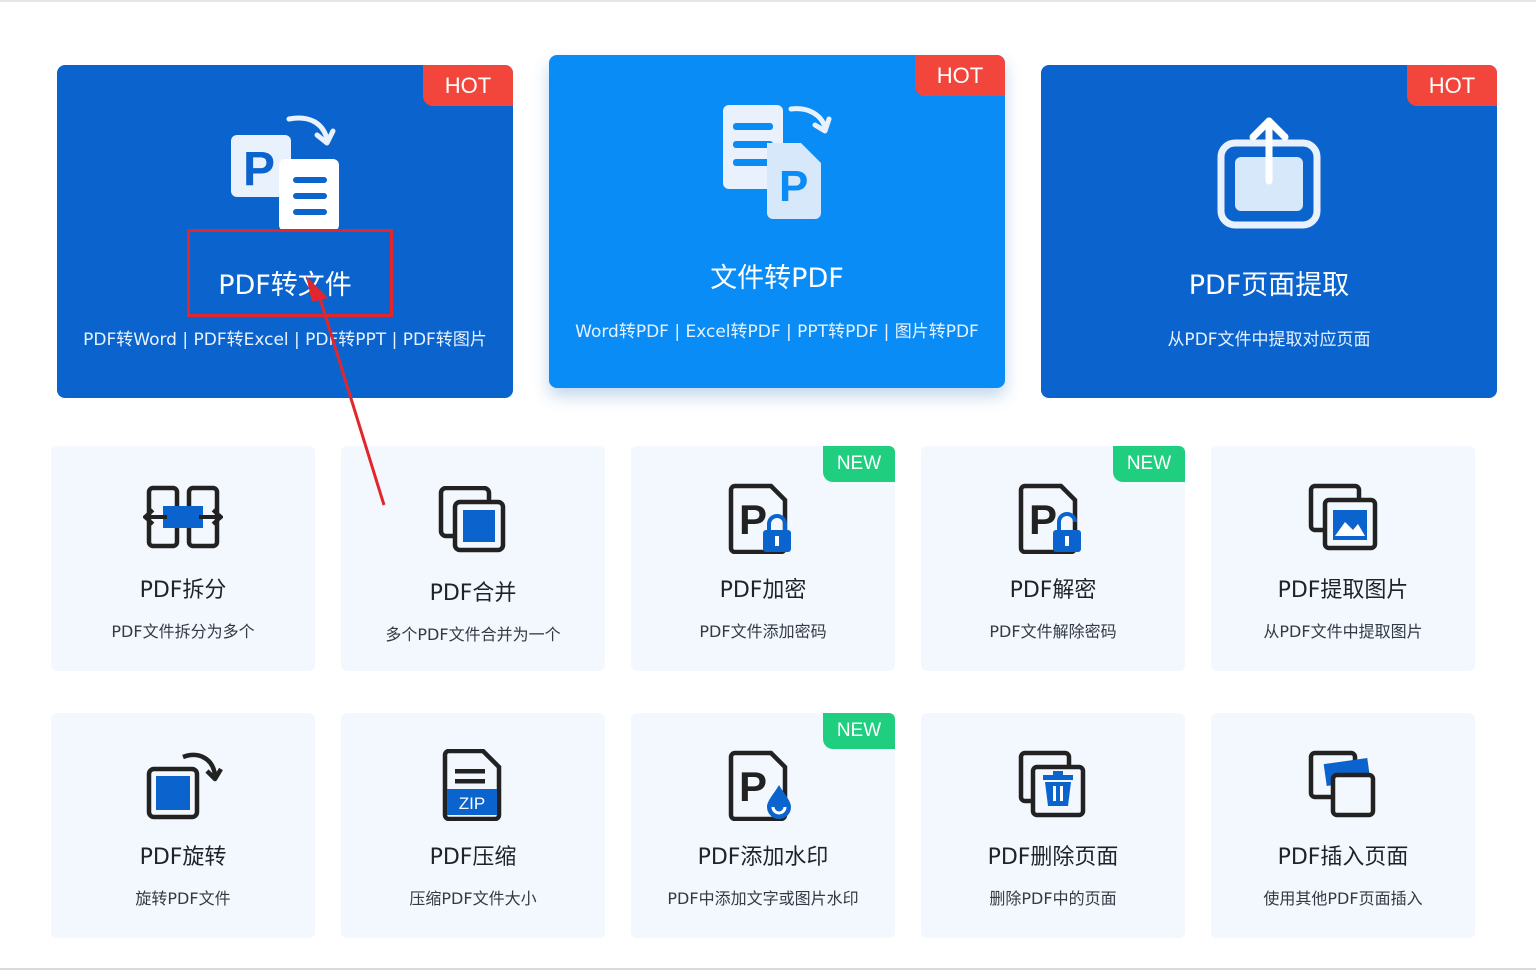 This screenshot has height=972, width=1536. Describe the element at coordinates (472, 519) in the screenshot. I see `merge-icon` at that location.